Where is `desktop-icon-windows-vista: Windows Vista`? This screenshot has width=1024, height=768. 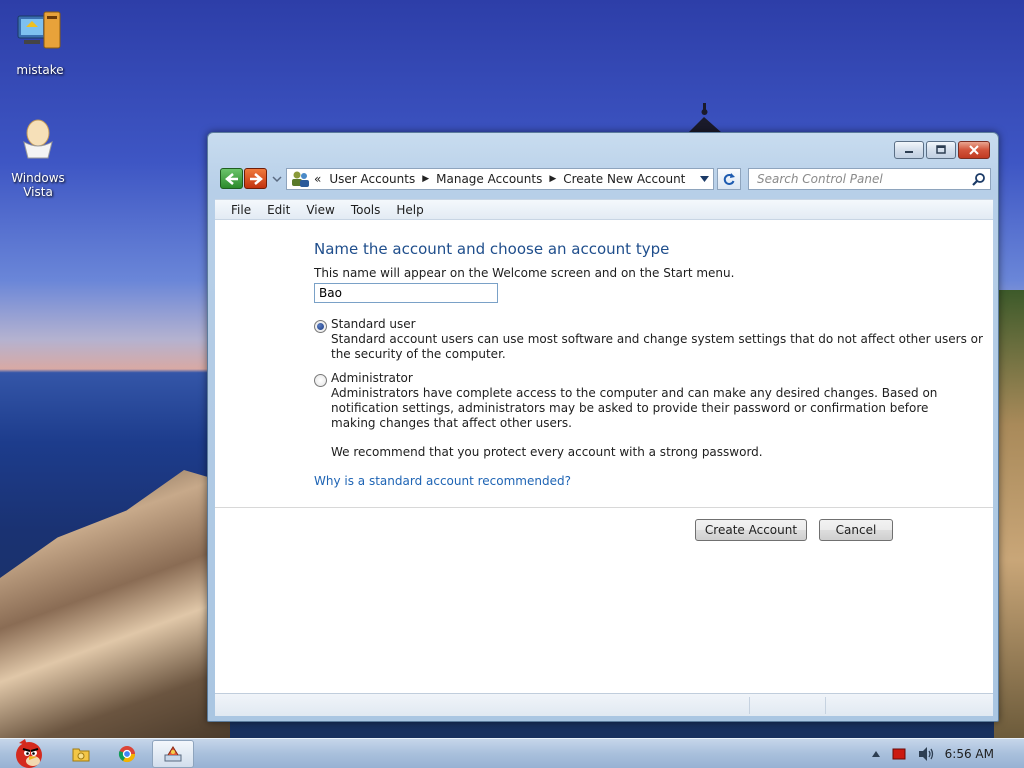
desktop-icon-windows-vista: Windows Vista is located at coordinates (38, 157).